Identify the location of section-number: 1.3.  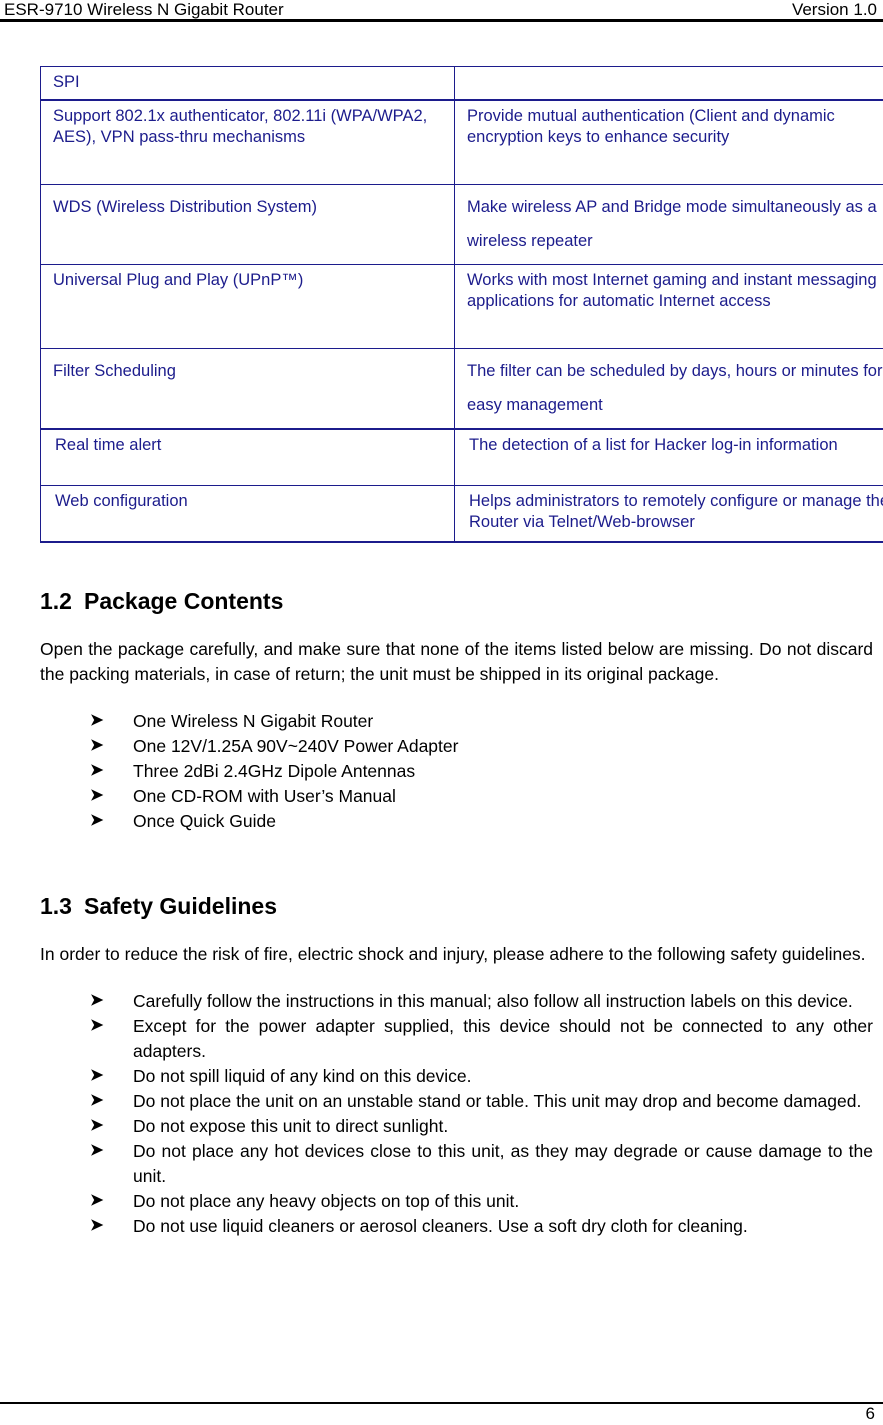
(56, 906).